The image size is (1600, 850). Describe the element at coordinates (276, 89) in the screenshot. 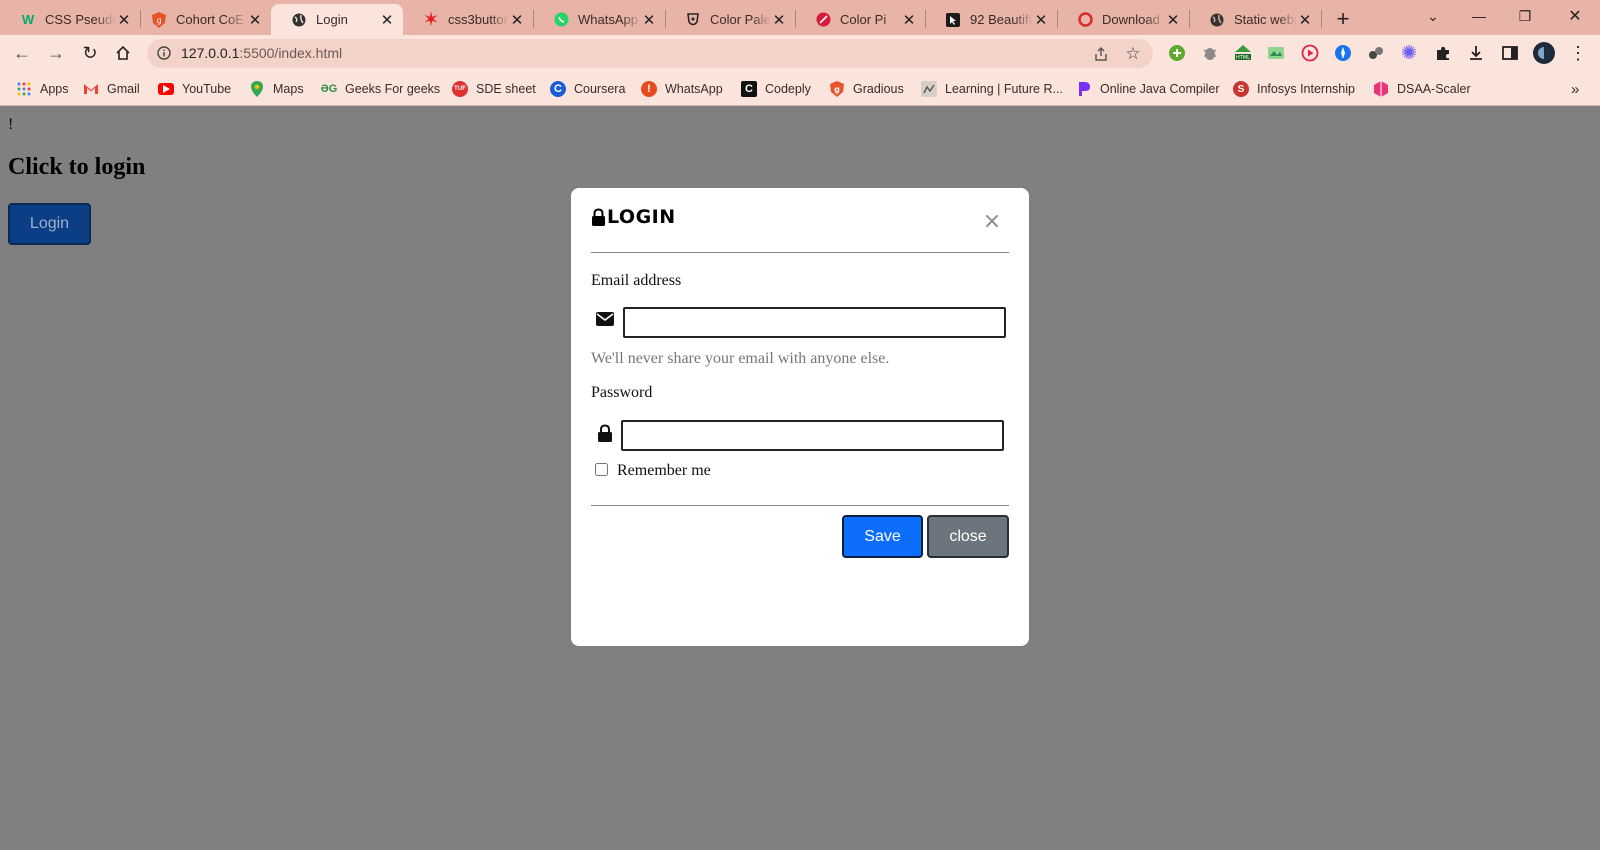

I see `bookmark-maps: Maps` at that location.